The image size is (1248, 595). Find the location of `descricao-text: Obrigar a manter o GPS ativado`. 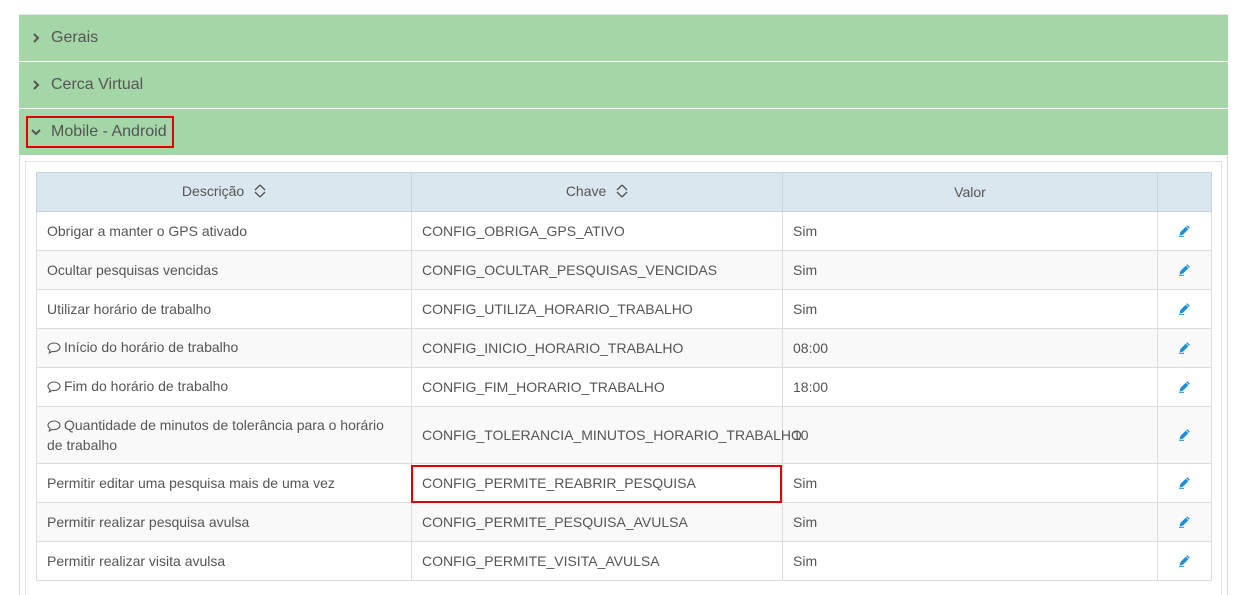

descricao-text: Obrigar a manter o GPS ativado is located at coordinates (147, 231).